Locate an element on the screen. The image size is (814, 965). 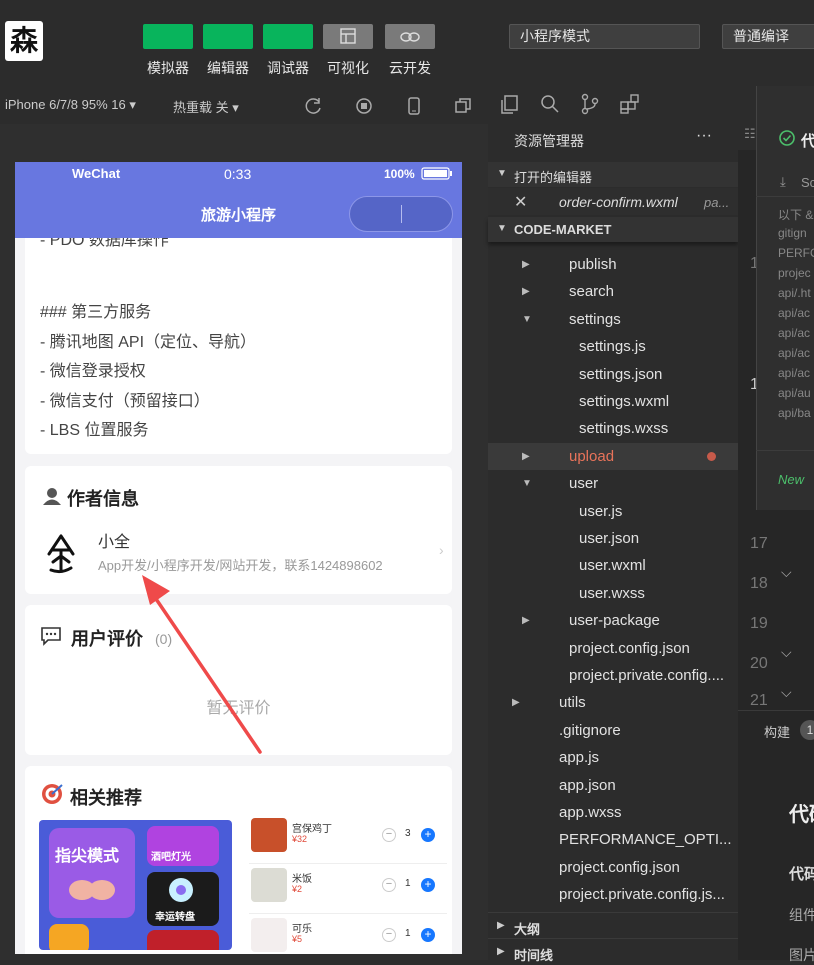
line-number: 21 is located at coordinates (759, 700).